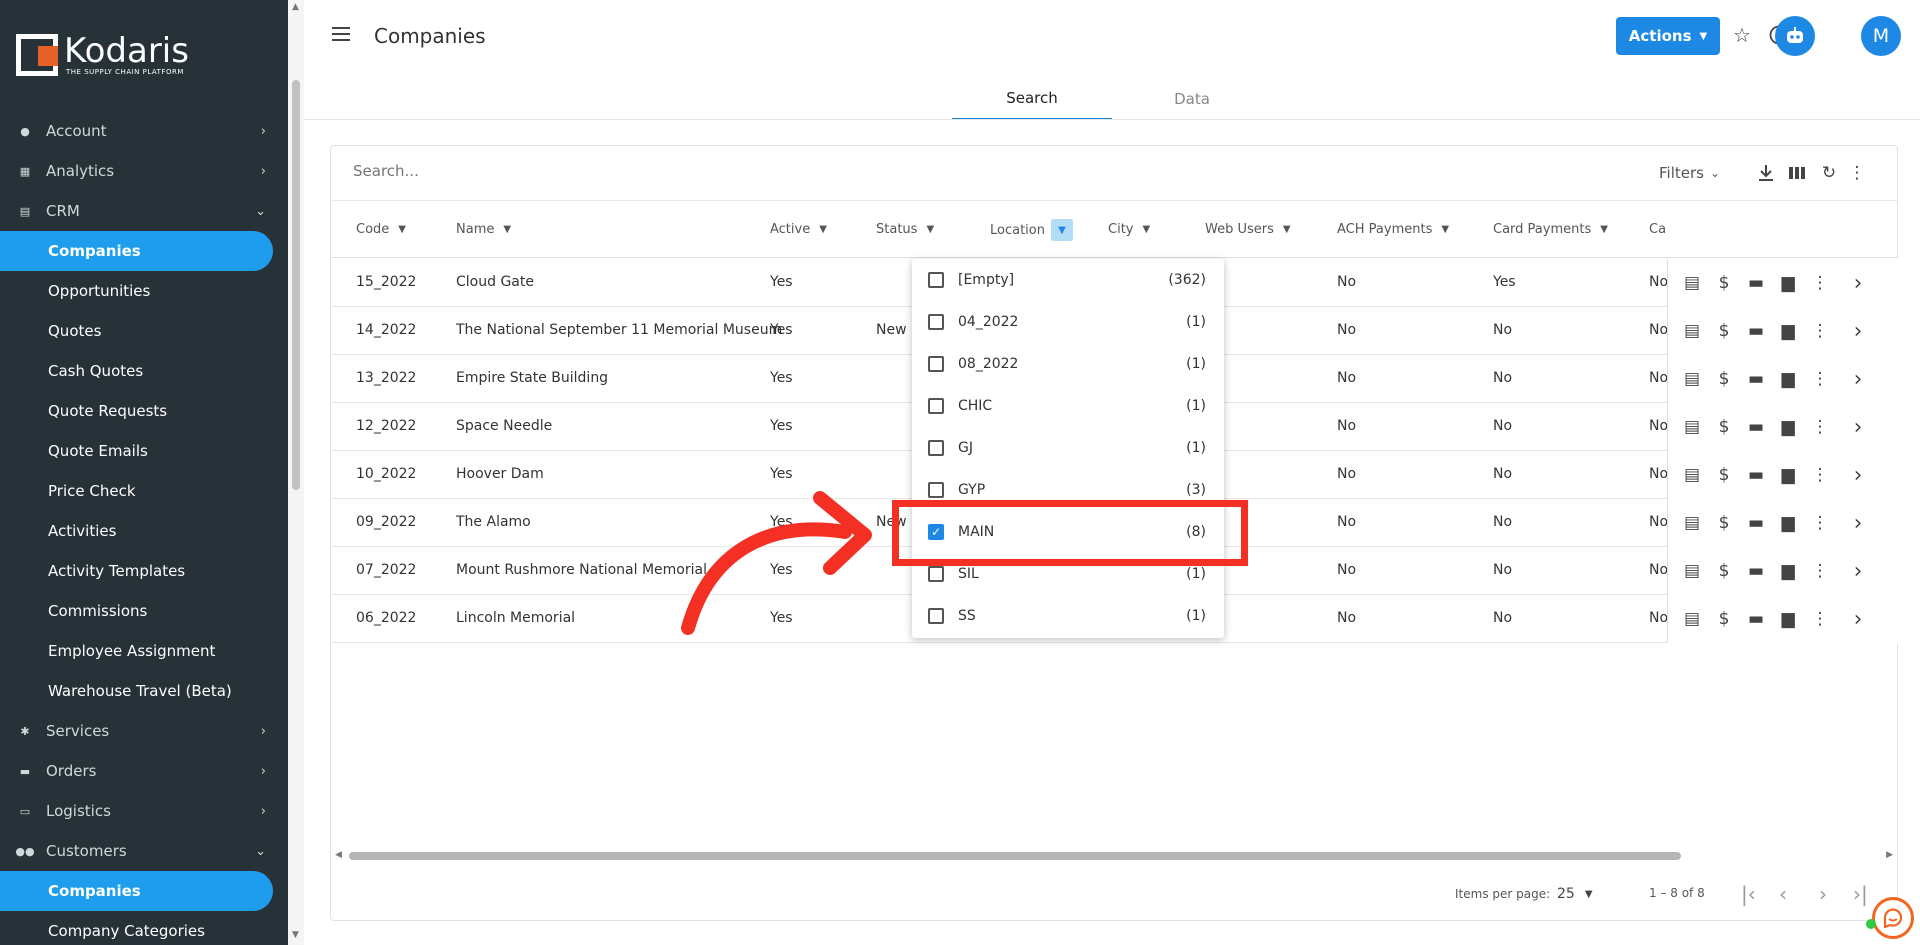 The height and width of the screenshot is (945, 1920). I want to click on assistant-bot-icon, so click(1795, 36).